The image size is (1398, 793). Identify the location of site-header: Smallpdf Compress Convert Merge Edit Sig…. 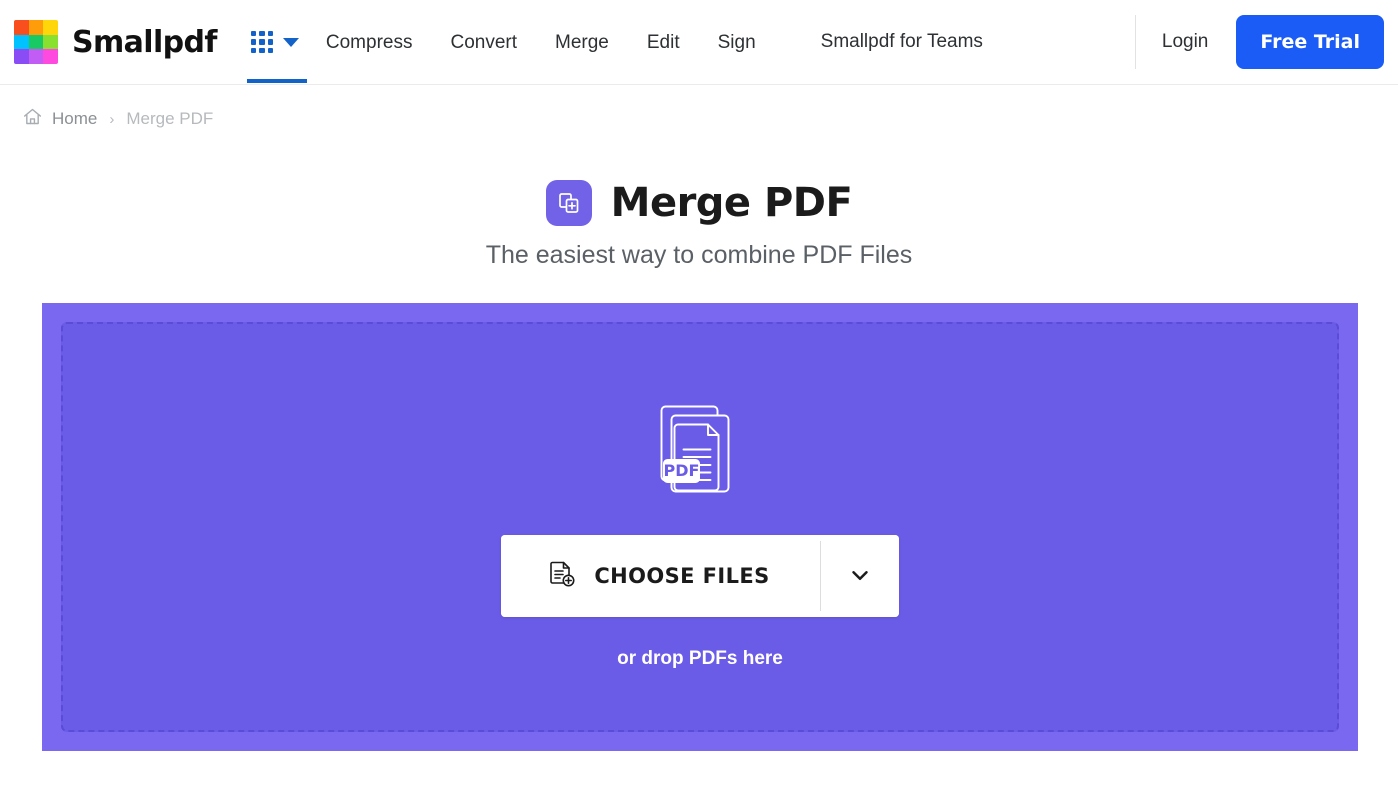
(699, 42).